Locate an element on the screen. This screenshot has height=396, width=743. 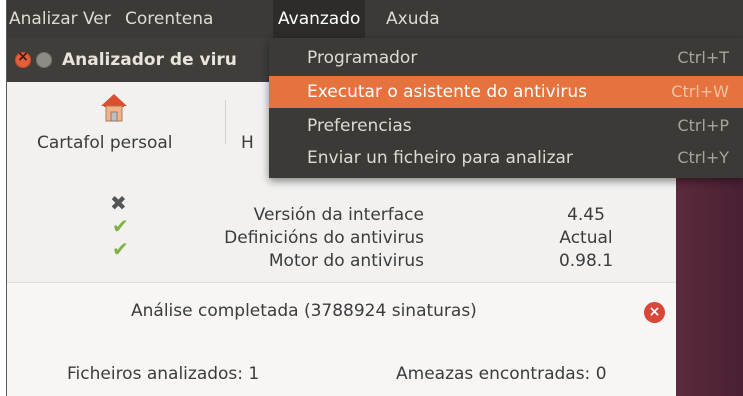
menu-item-preferencias: Preferencias Ctrl+P is located at coordinates (506, 126).